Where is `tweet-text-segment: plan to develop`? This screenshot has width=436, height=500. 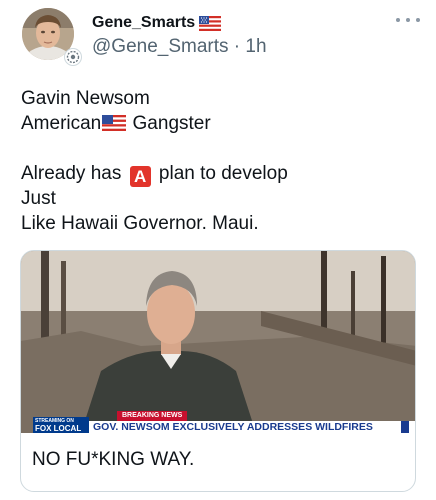 tweet-text-segment: plan to develop is located at coordinates (220, 173).